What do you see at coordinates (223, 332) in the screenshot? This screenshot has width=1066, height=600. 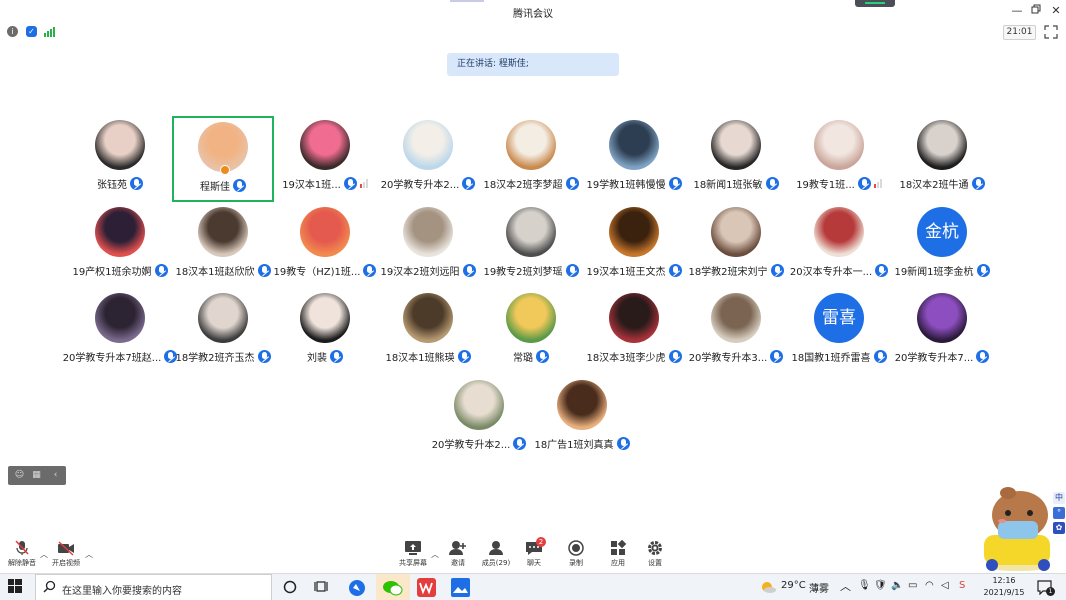 I see `participant-tile: 18学教2班齐玉杰` at bounding box center [223, 332].